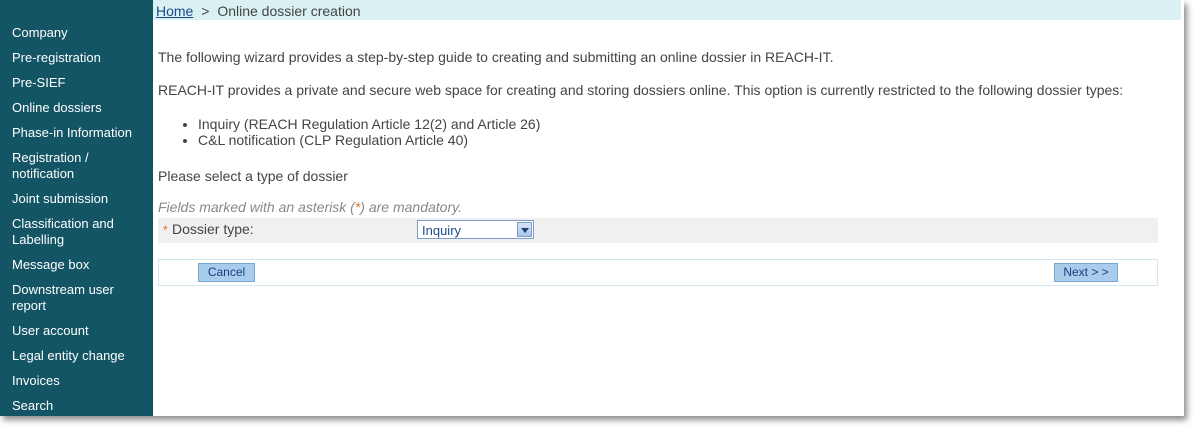 The height and width of the screenshot is (437, 1200). I want to click on sidebar-item-registration-notification: Registration / notification, so click(76, 165).